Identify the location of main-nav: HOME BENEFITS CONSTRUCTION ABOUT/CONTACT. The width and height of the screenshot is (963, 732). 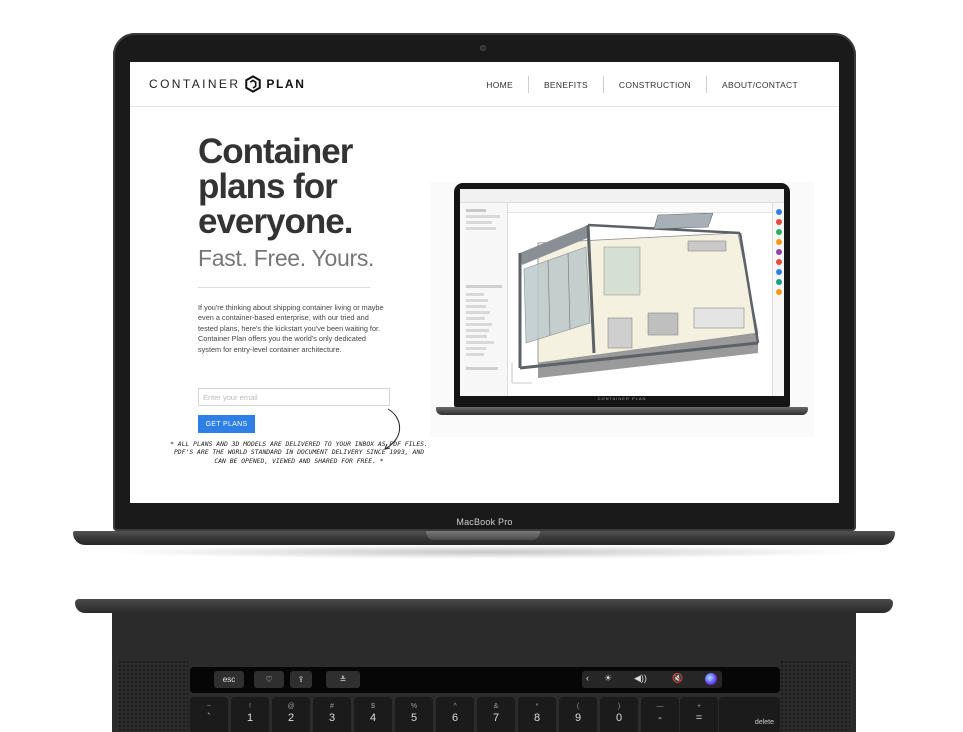
(642, 84).